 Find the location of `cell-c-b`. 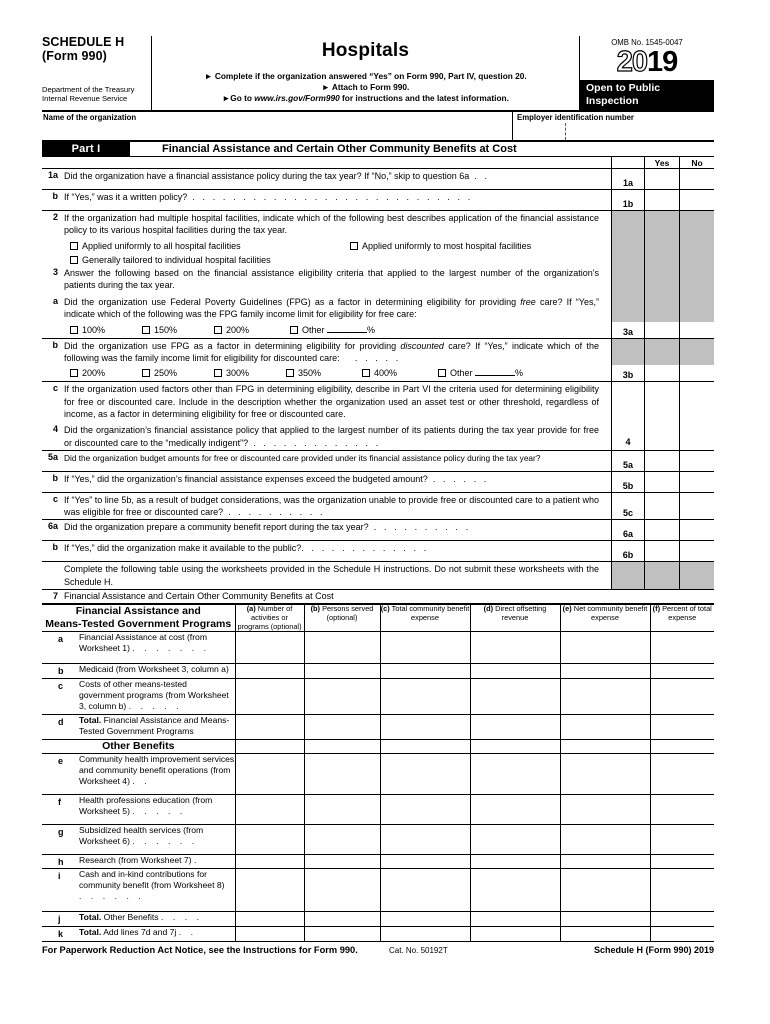

cell-c-b is located at coordinates (342, 697).